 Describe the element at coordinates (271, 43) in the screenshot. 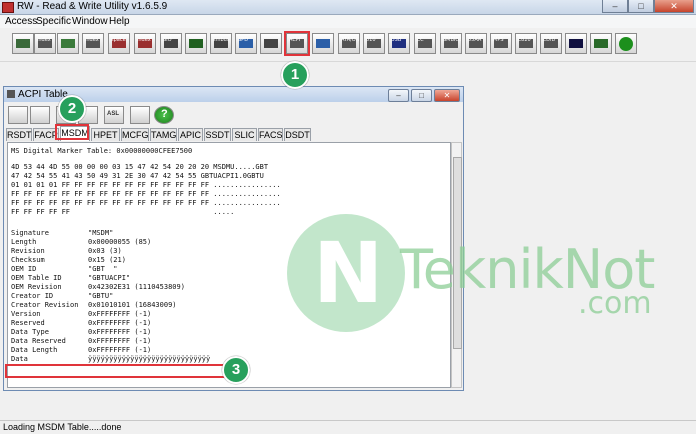

I see `mcfg-icon` at that location.